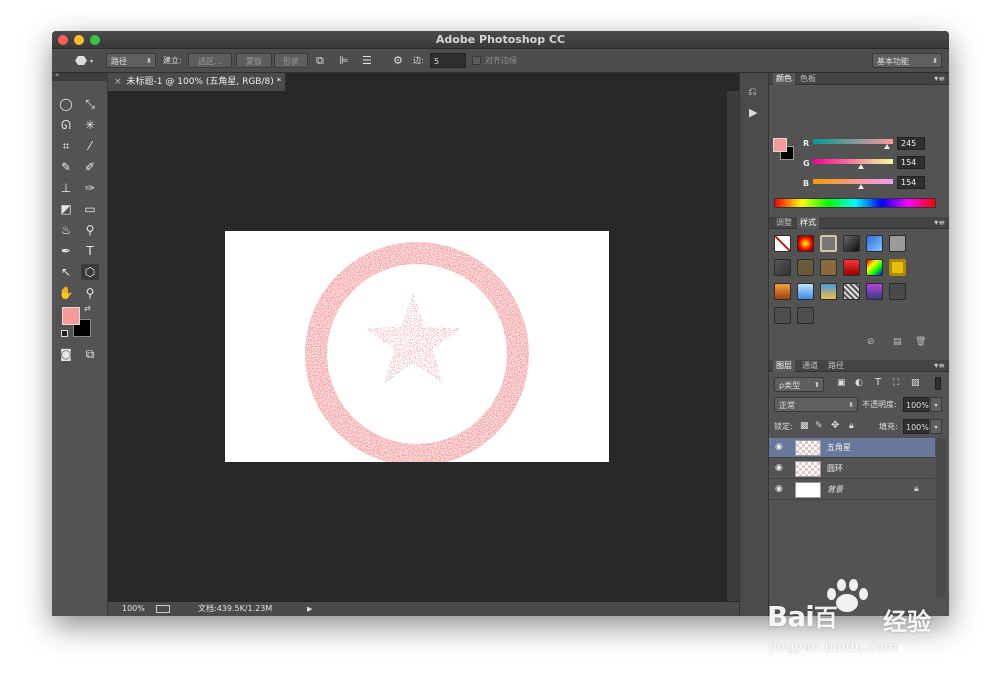  I want to click on panel-foreground-color, so click(780, 145).